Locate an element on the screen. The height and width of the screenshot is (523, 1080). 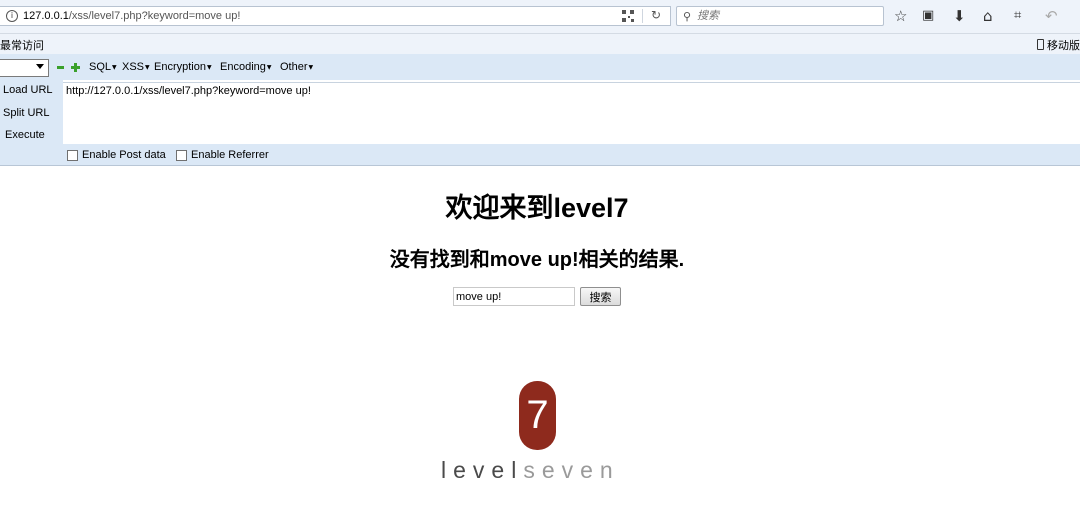
info-icon: i is located at coordinates (12, 16).